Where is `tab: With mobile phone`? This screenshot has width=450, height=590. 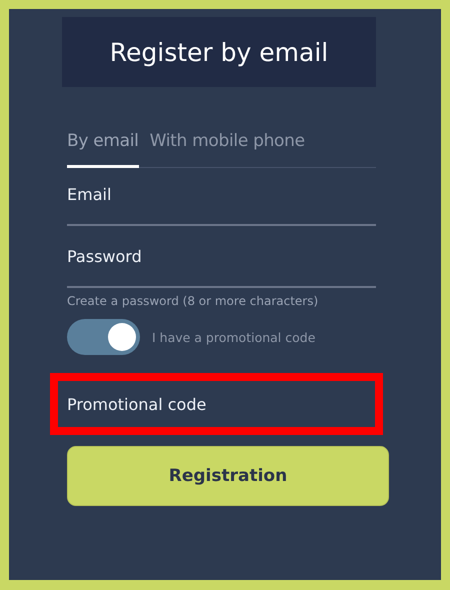
tab: With mobile phone is located at coordinates (227, 149).